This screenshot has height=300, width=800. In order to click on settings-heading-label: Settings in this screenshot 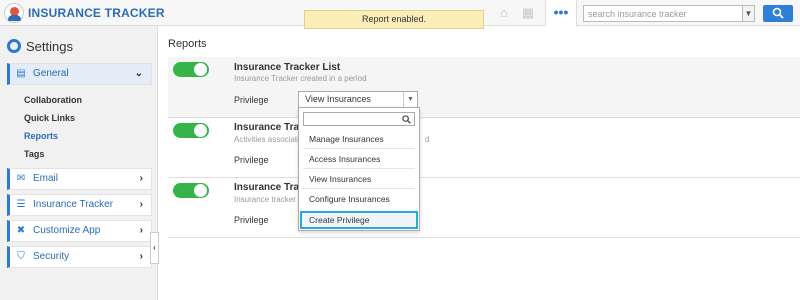, I will do `click(49, 46)`.